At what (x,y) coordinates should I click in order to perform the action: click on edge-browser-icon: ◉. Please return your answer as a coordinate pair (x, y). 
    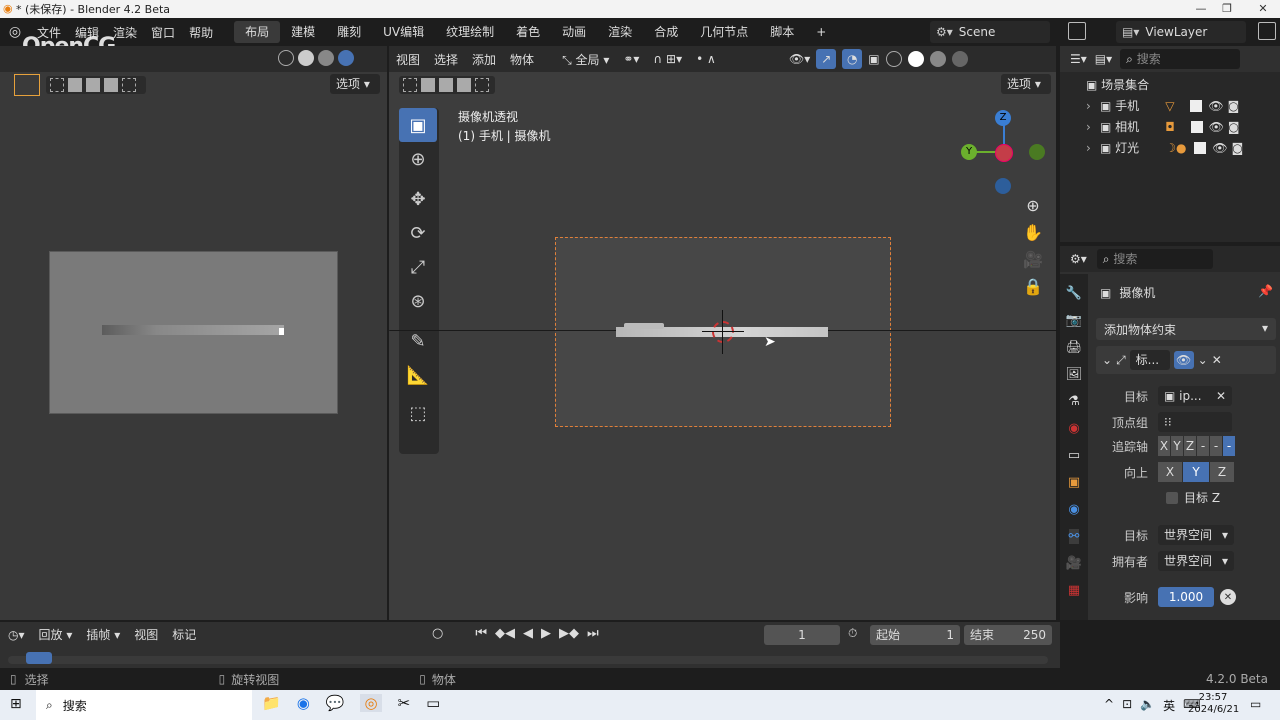
    Looking at the image, I should click on (303, 703).